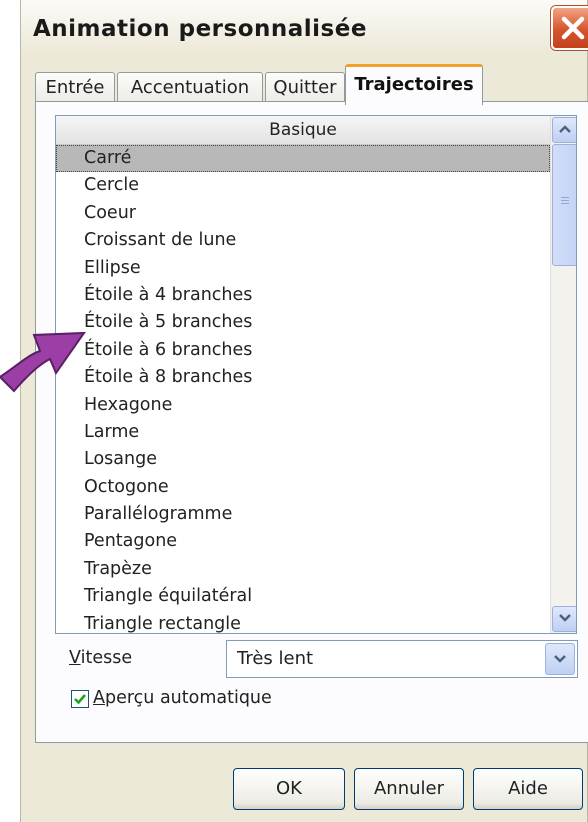 The height and width of the screenshot is (822, 588). I want to click on scroll-up-button, so click(564, 130).